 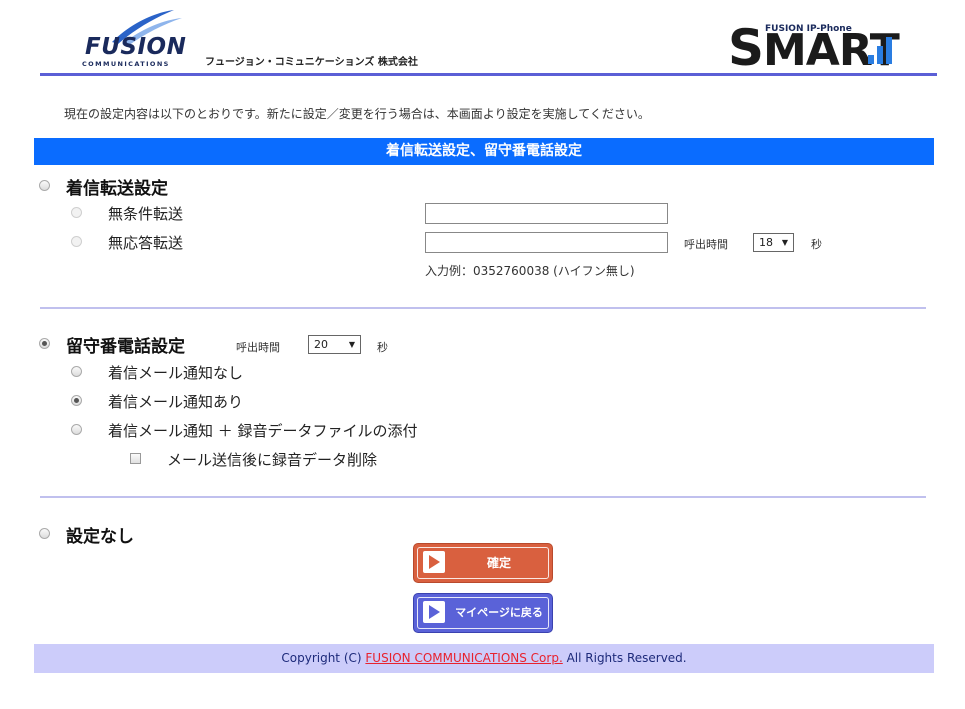 What do you see at coordinates (76, 371) in the screenshot?
I see `no-mail-notify-radio` at bounding box center [76, 371].